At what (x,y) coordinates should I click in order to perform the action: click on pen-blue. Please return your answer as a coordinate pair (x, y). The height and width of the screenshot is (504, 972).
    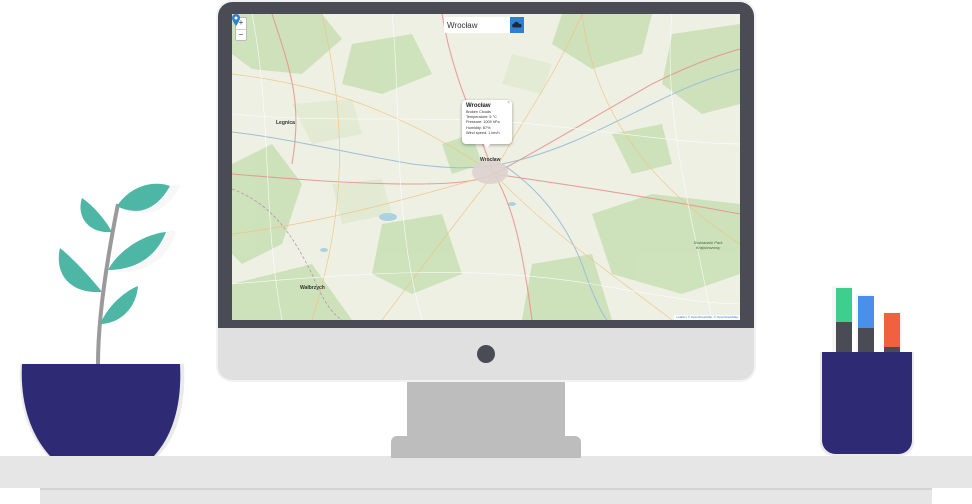
    Looking at the image, I should click on (866, 312).